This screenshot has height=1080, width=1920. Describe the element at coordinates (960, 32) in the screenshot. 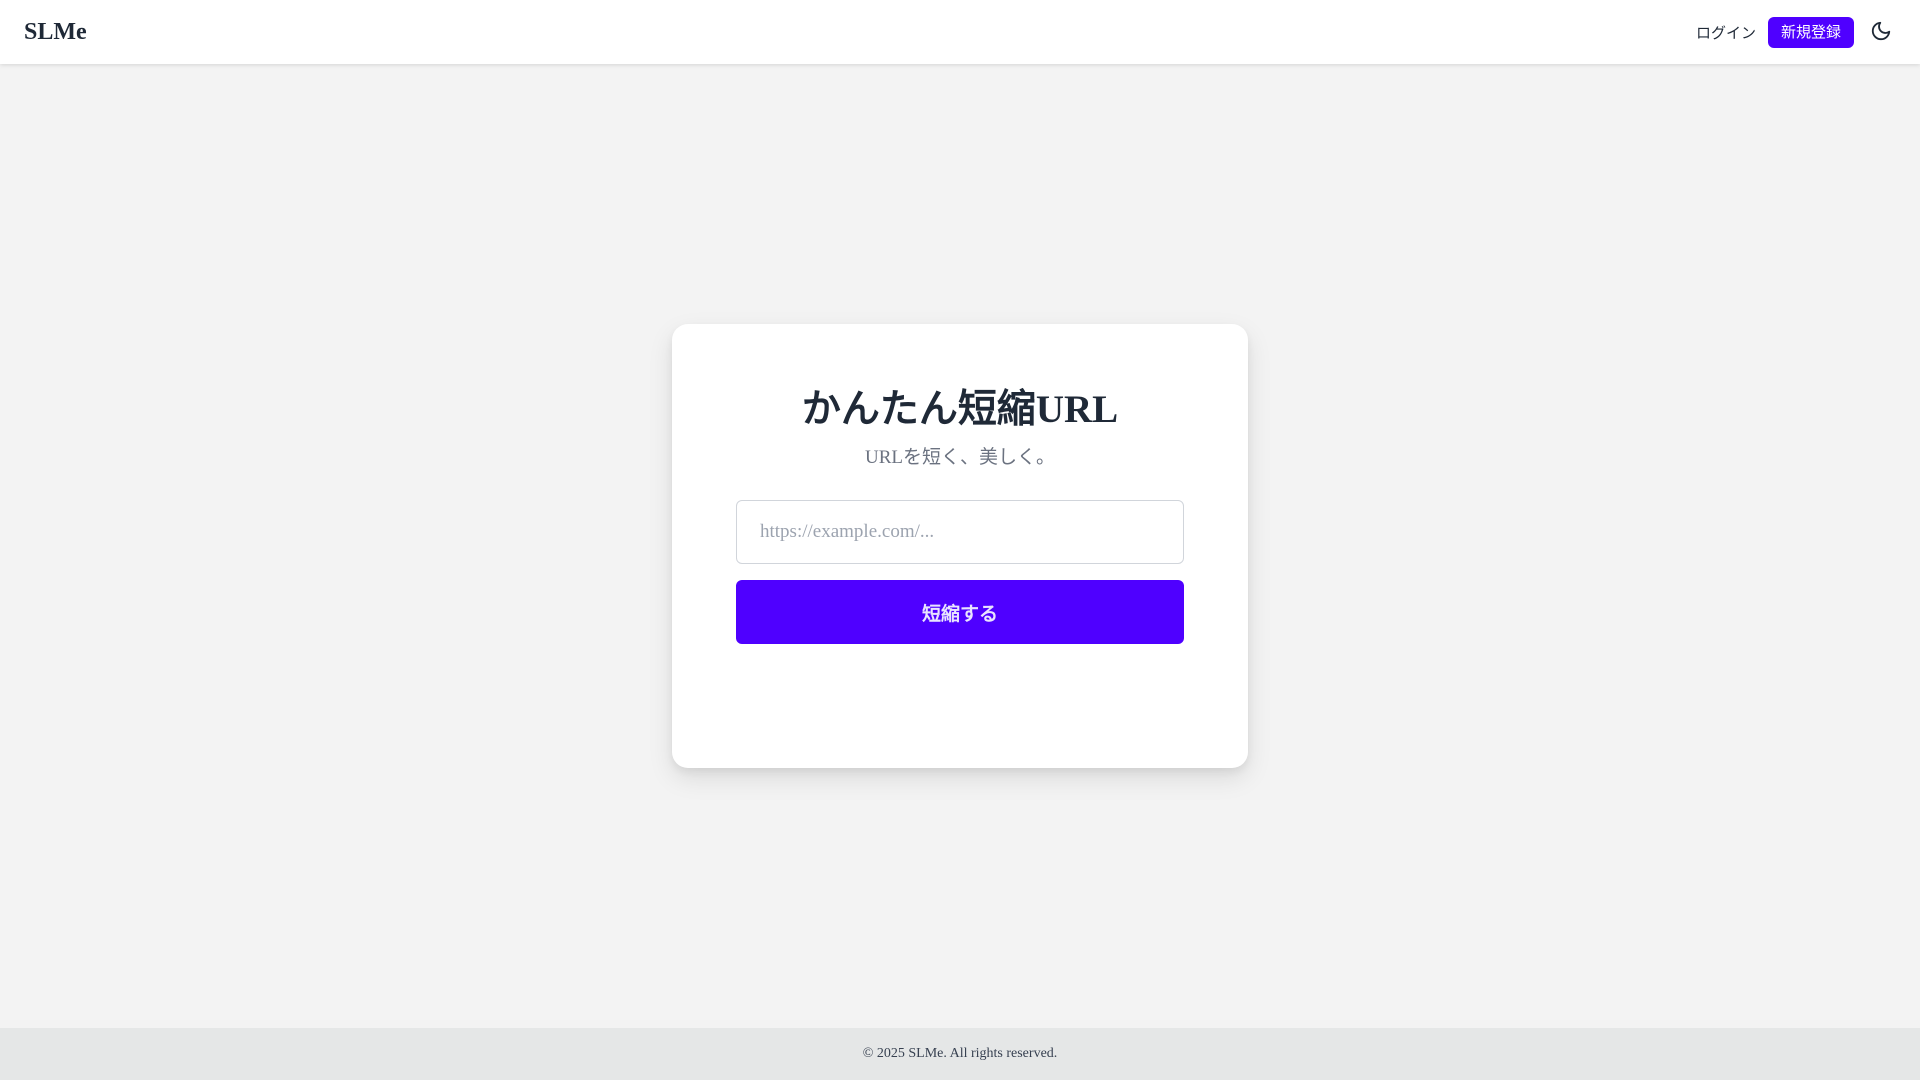

I see `site-header: SLMe ログイン 新規登録` at that location.